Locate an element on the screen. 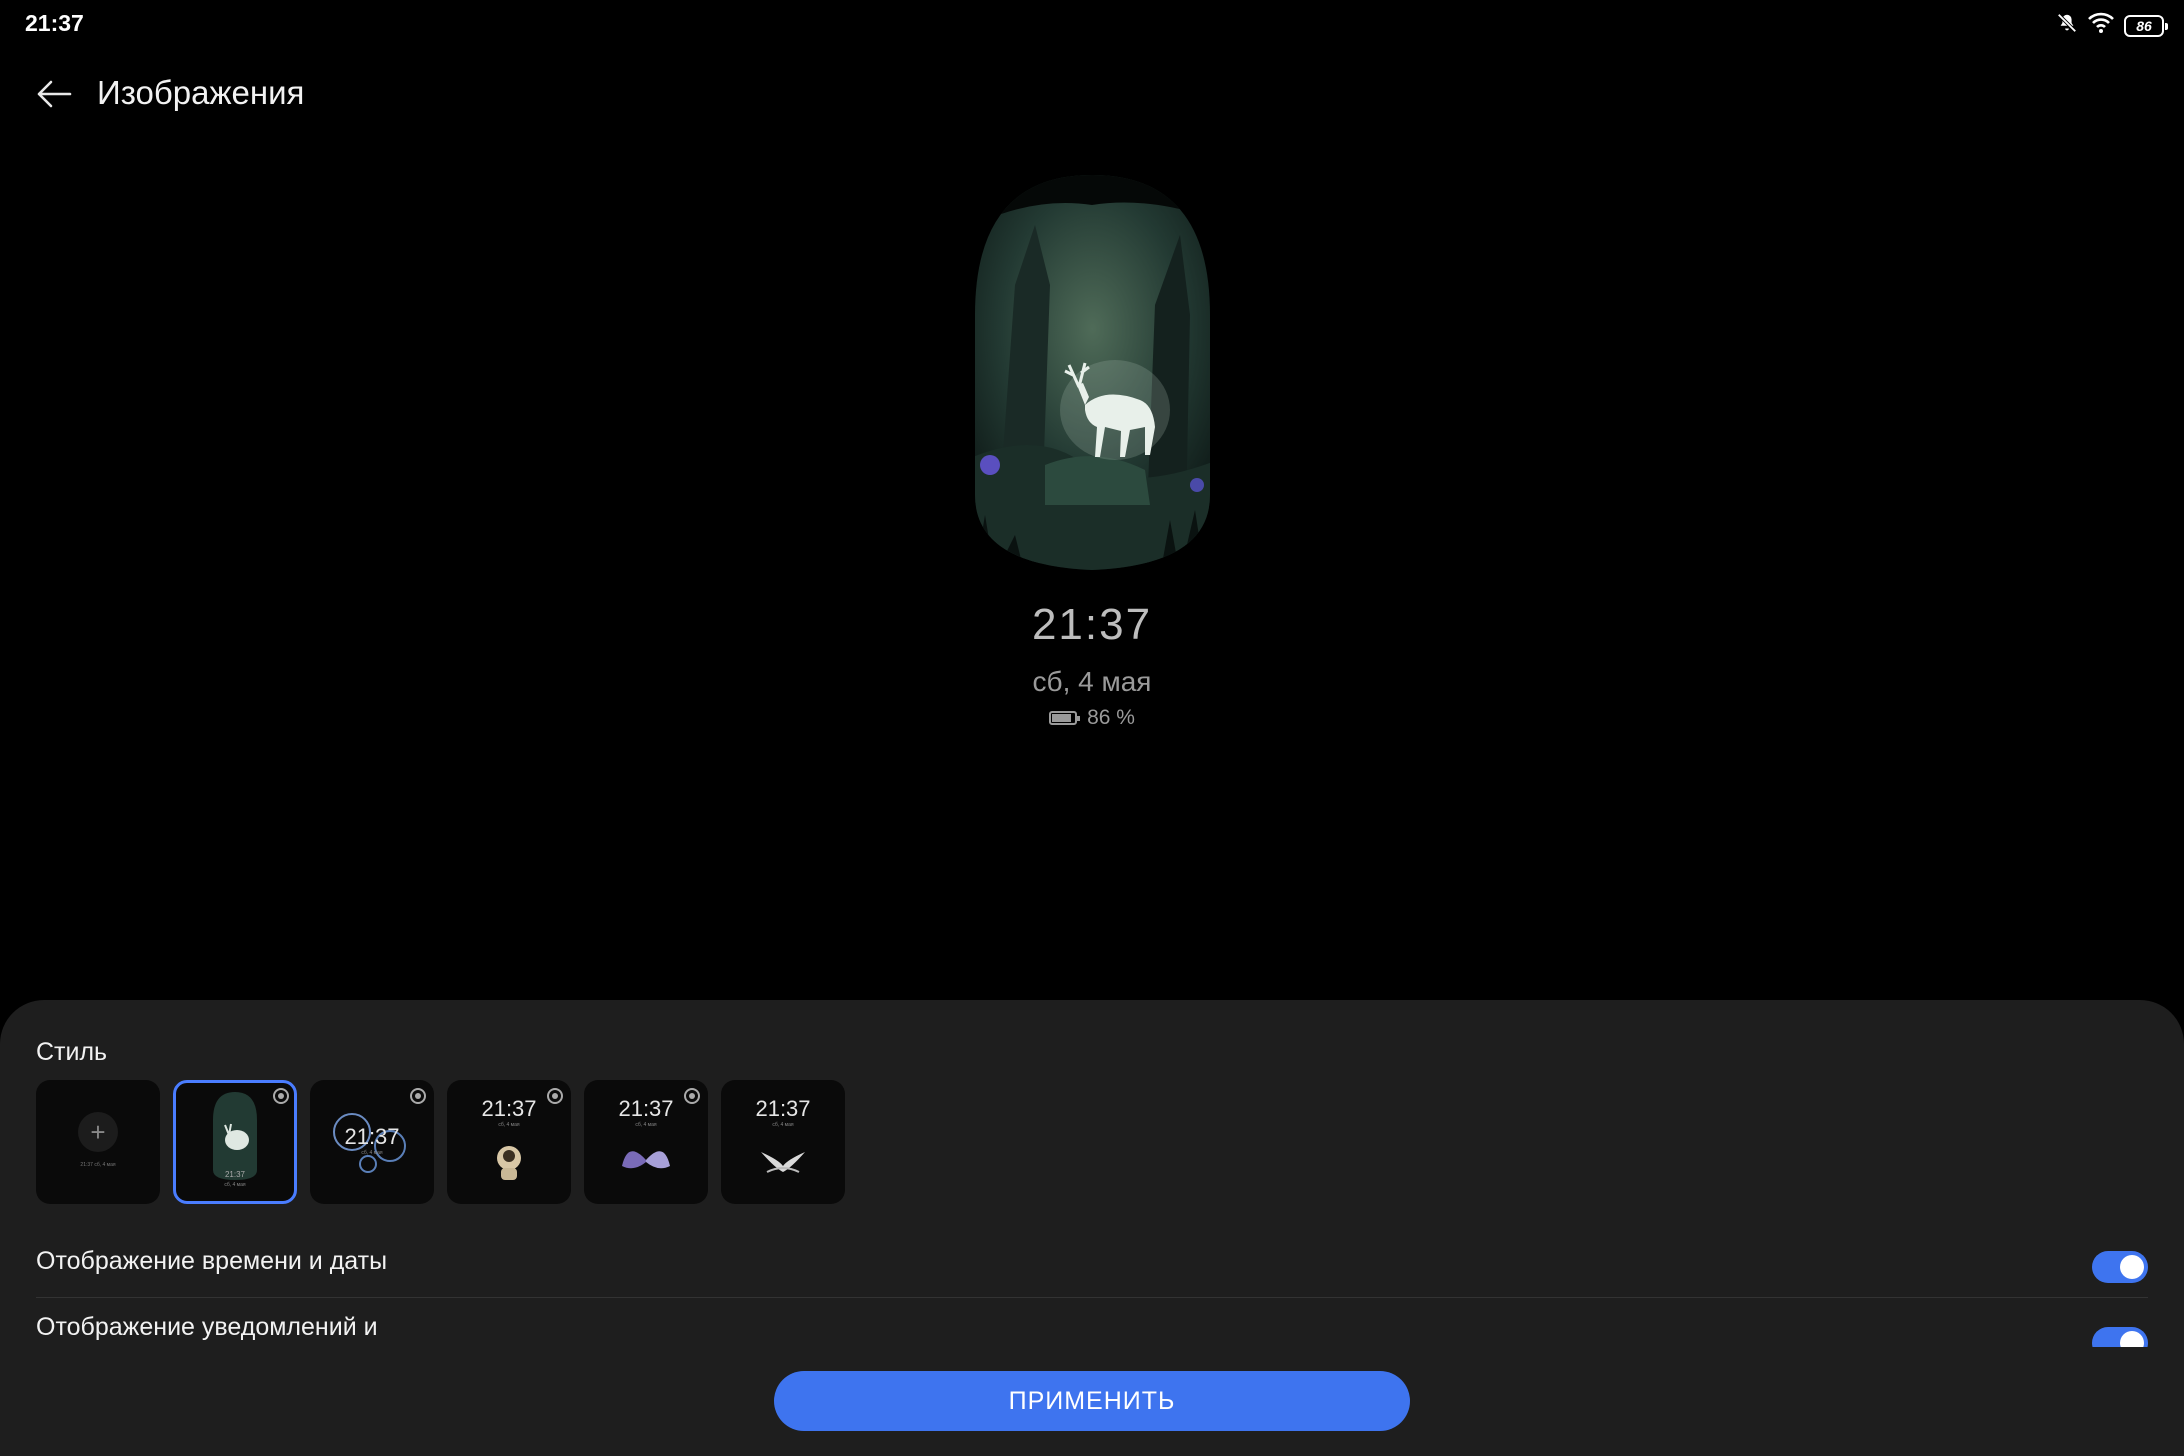 This screenshot has height=1456, width=2184. battery-icon: 86 is located at coordinates (2146, 25).